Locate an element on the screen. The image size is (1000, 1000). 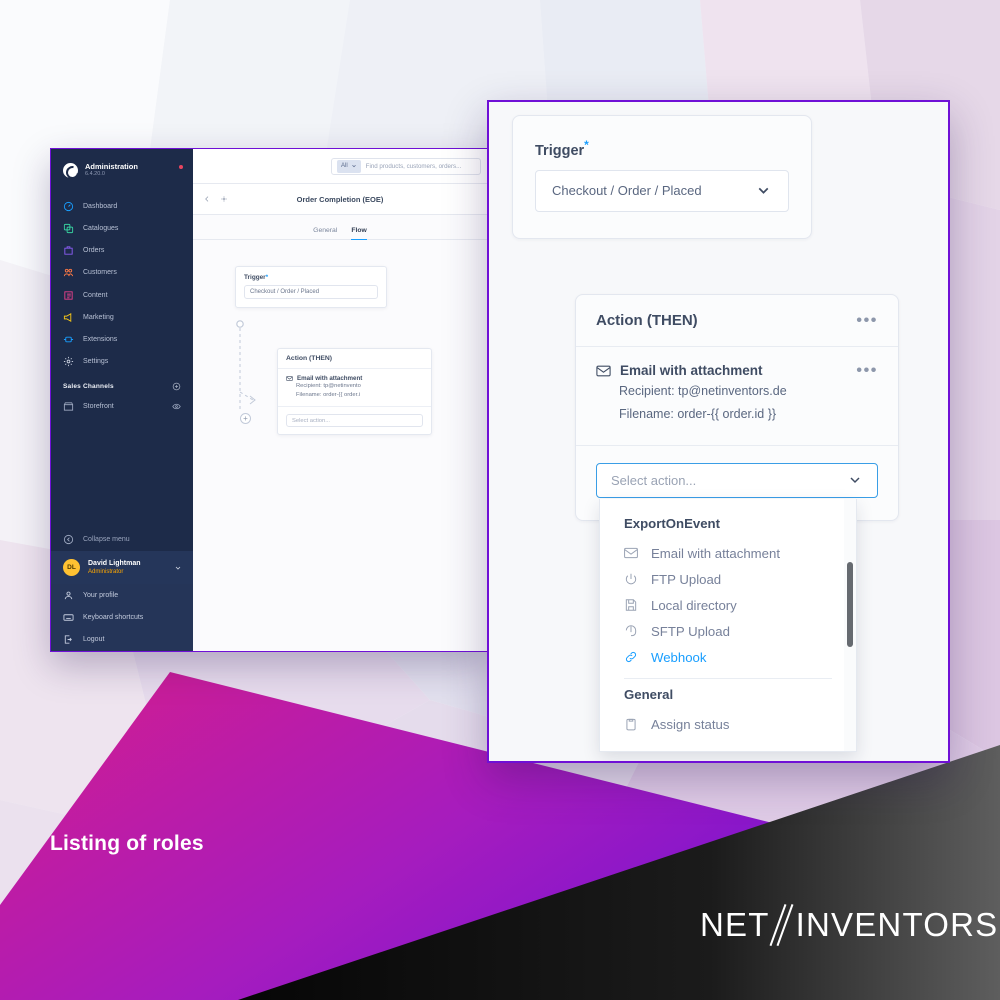
sidebar-item-label: Extensions is located at coordinates (100, 339).